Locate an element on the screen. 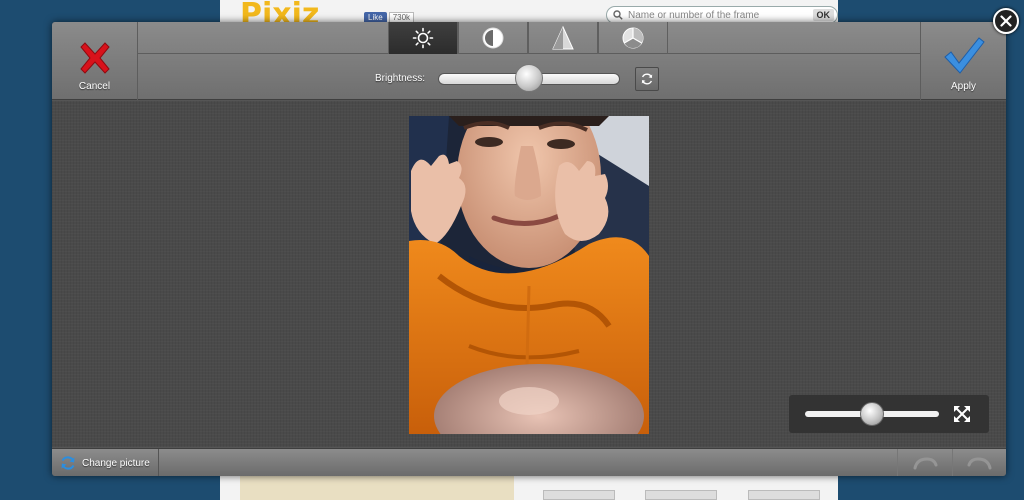  cancel-button: Cancel is located at coordinates (95, 61).